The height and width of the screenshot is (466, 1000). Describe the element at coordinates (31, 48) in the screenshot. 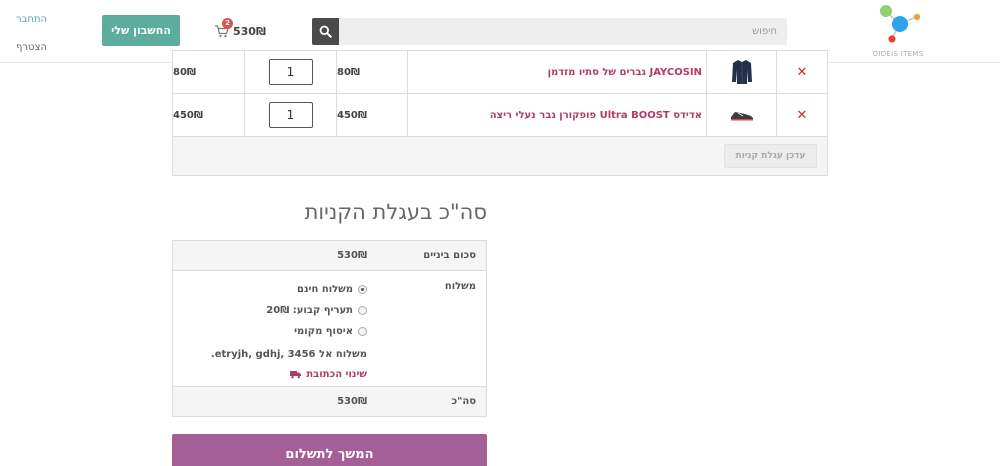

I see `register-link: הצטרף` at that location.